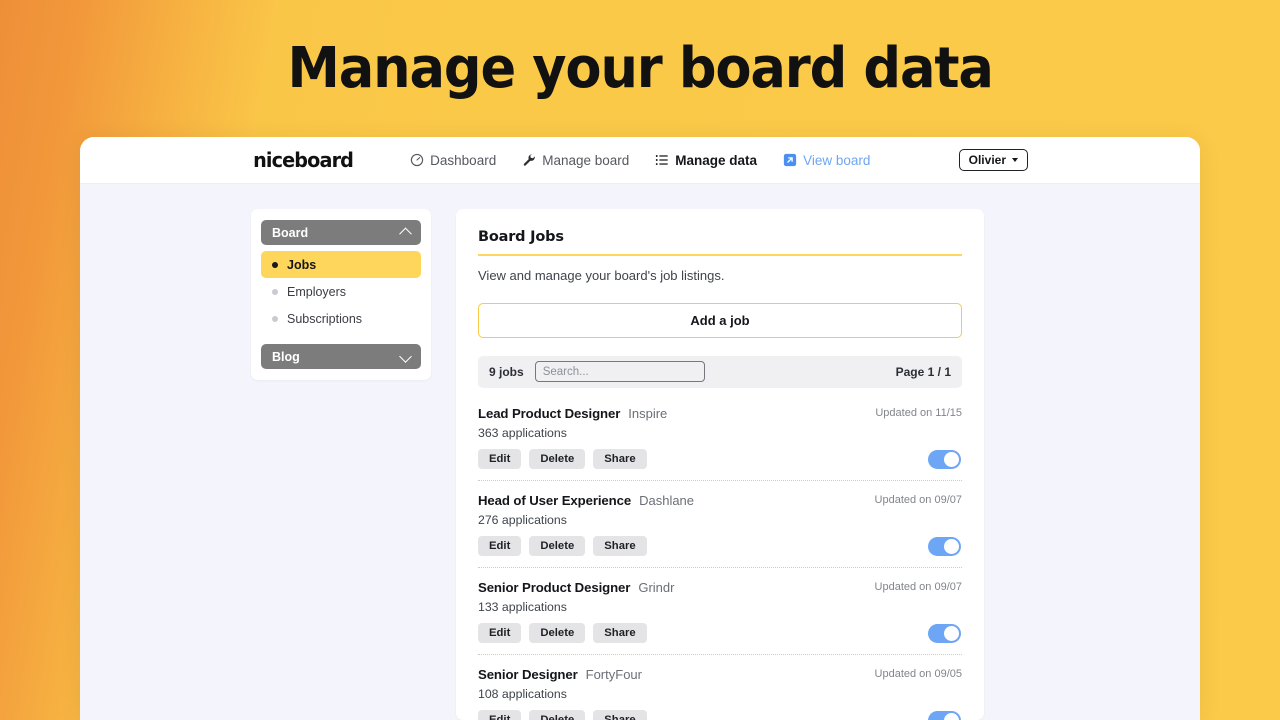 Image resolution: width=1280 pixels, height=720 pixels. Describe the element at coordinates (720, 320) in the screenshot. I see `add-job-button: Add a job` at that location.